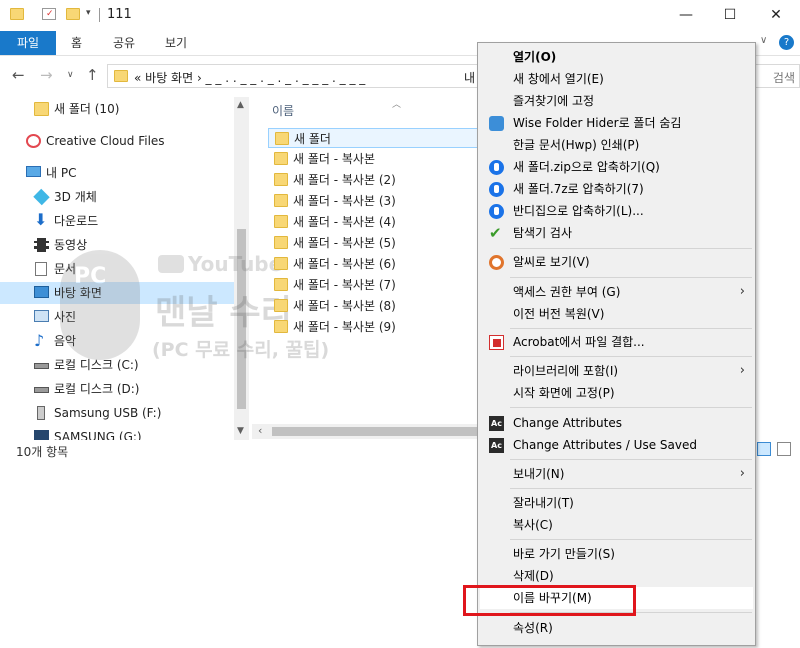 The height and width of the screenshot is (648, 800). Describe the element at coordinates (776, 15) in the screenshot. I see `close-button: ✕` at that location.